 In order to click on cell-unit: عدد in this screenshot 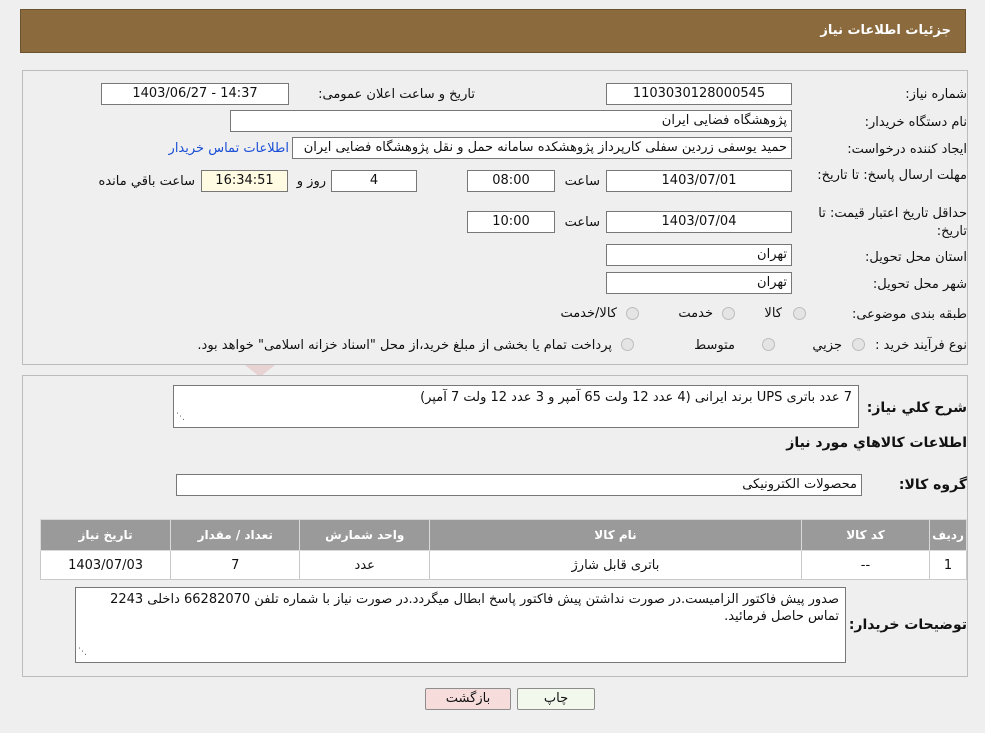, I will do `click(365, 565)`.